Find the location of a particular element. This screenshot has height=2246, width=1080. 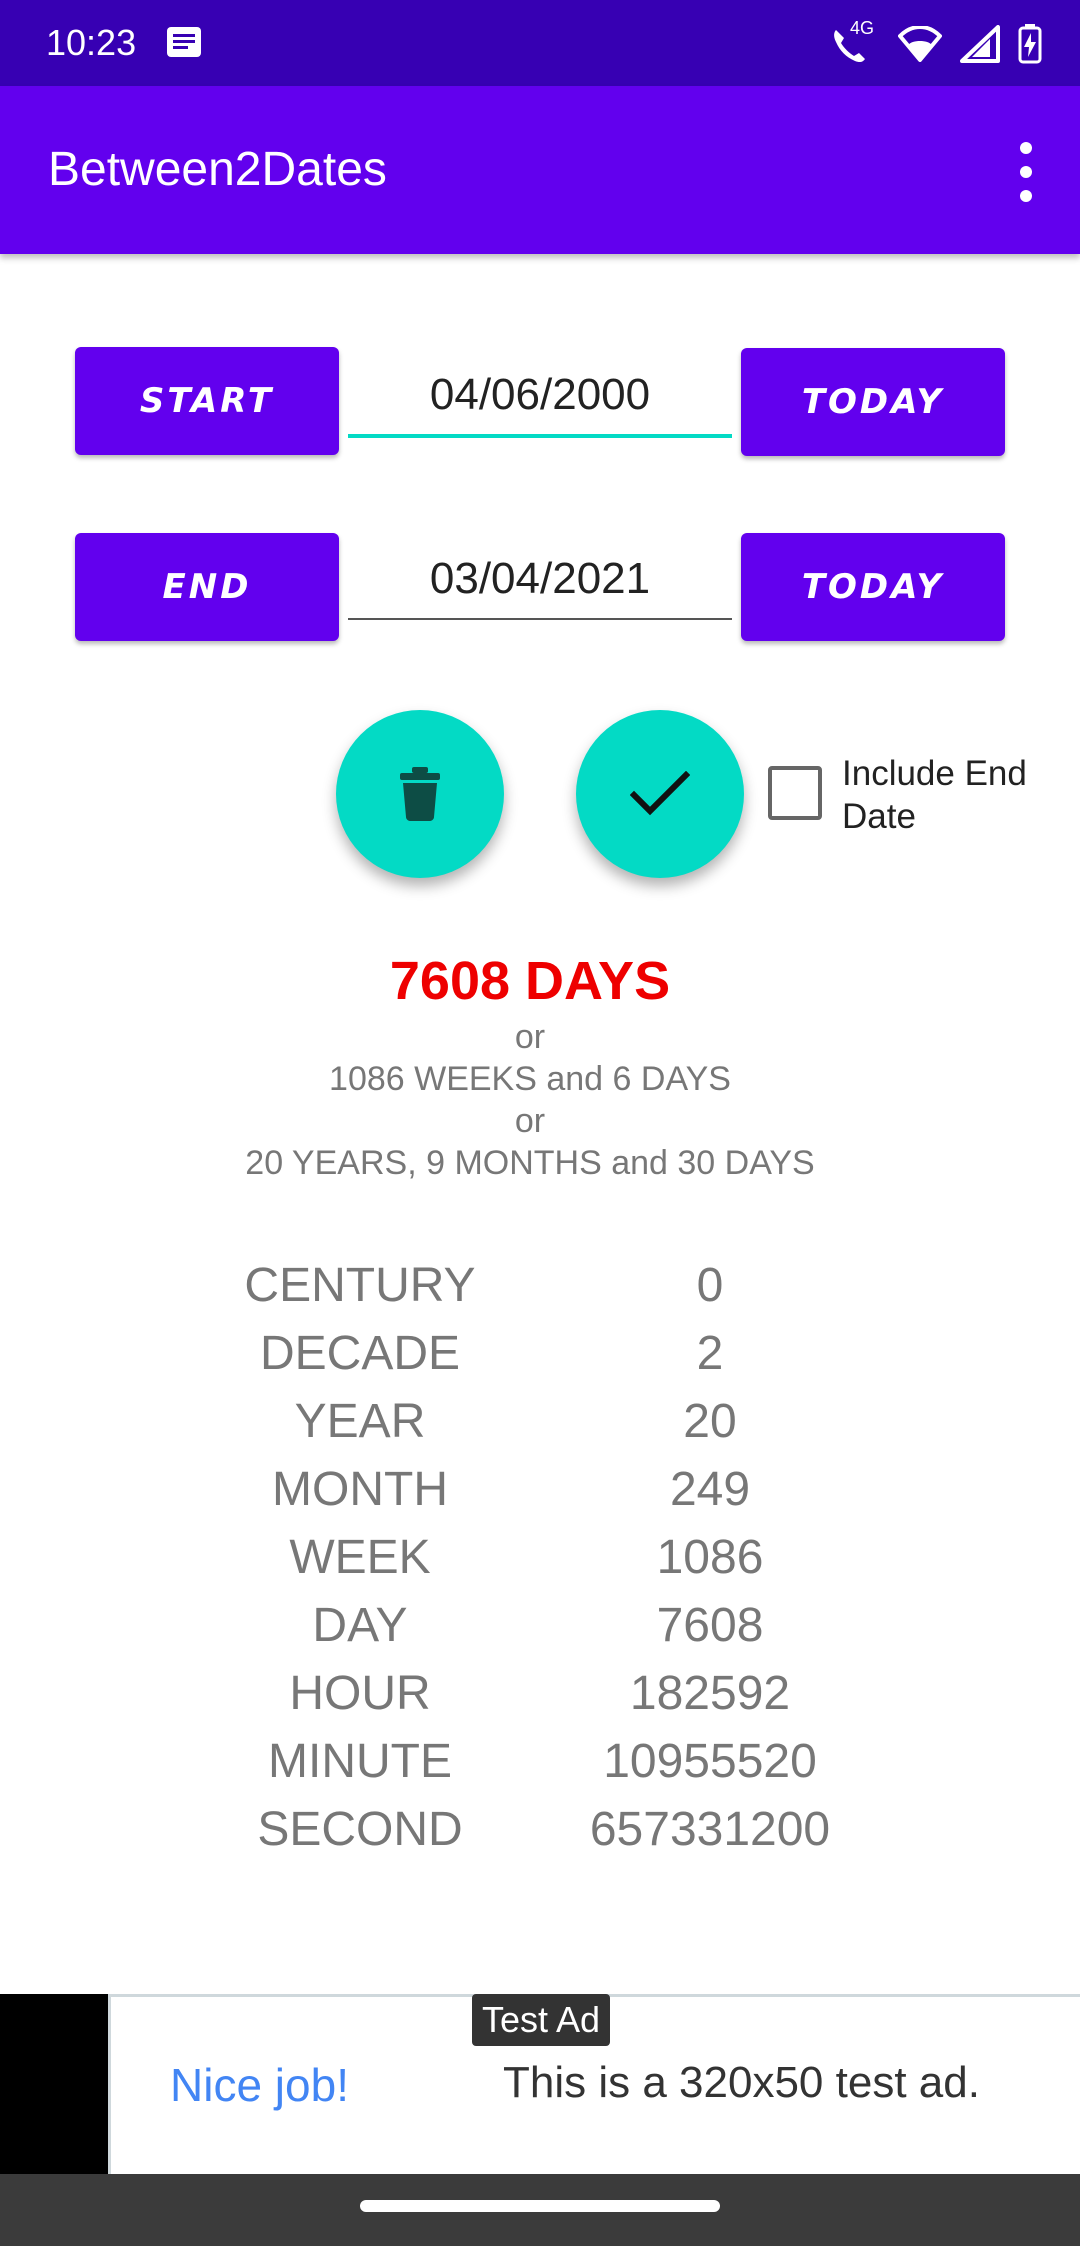

result-or-2: or is located at coordinates (530, 1121).